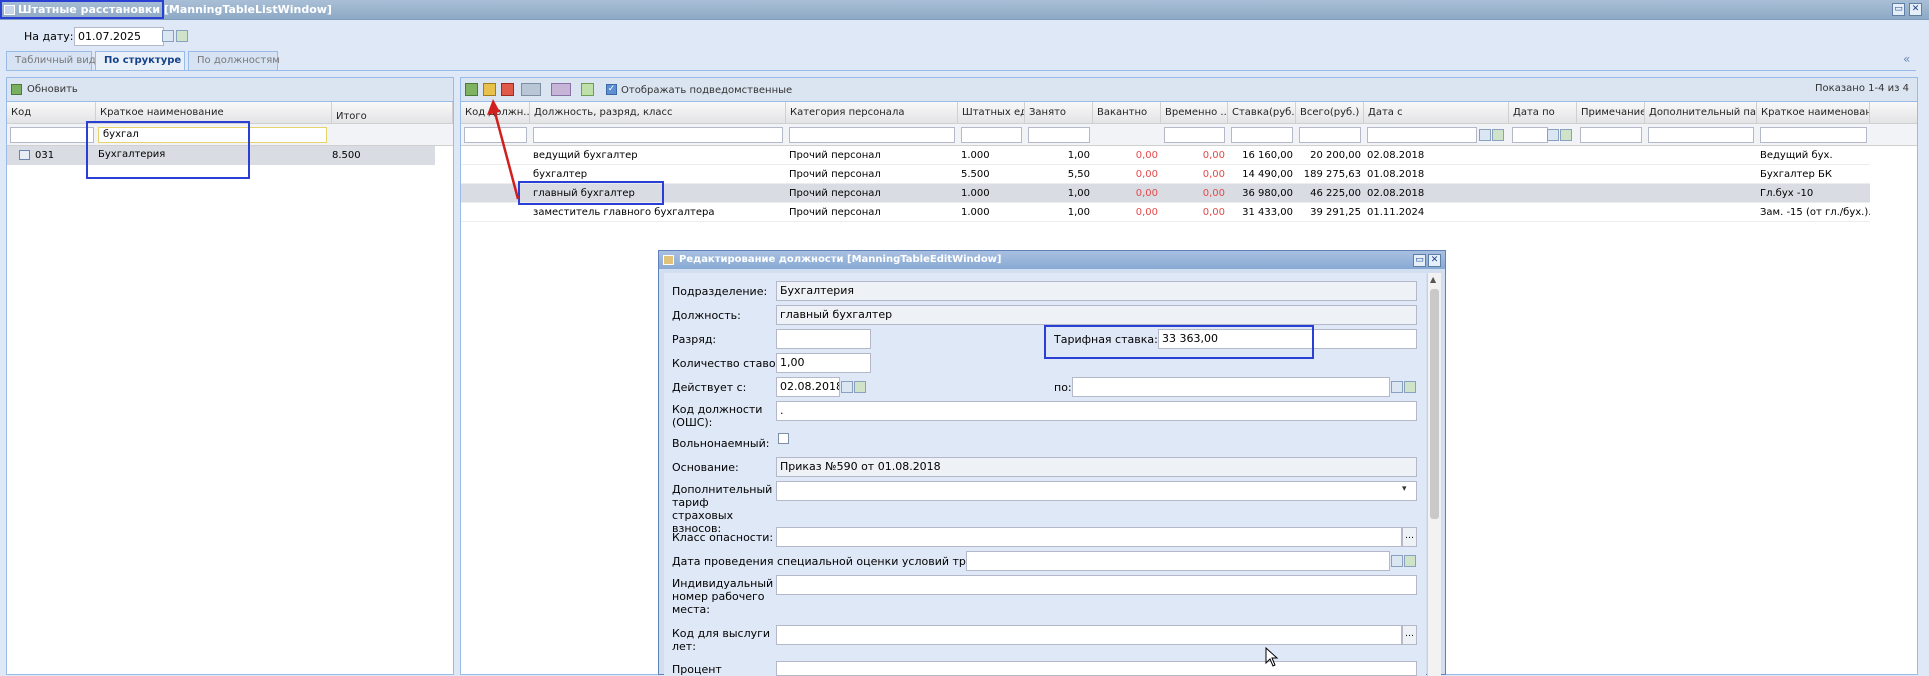 The image size is (1929, 676). I want to click on scroll-thumb, so click(1434, 404).